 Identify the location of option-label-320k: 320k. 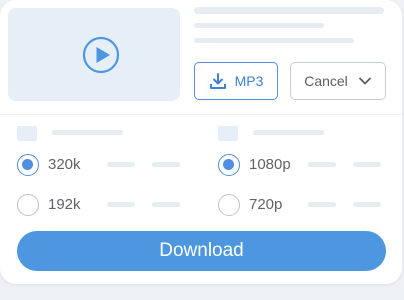
(64, 164).